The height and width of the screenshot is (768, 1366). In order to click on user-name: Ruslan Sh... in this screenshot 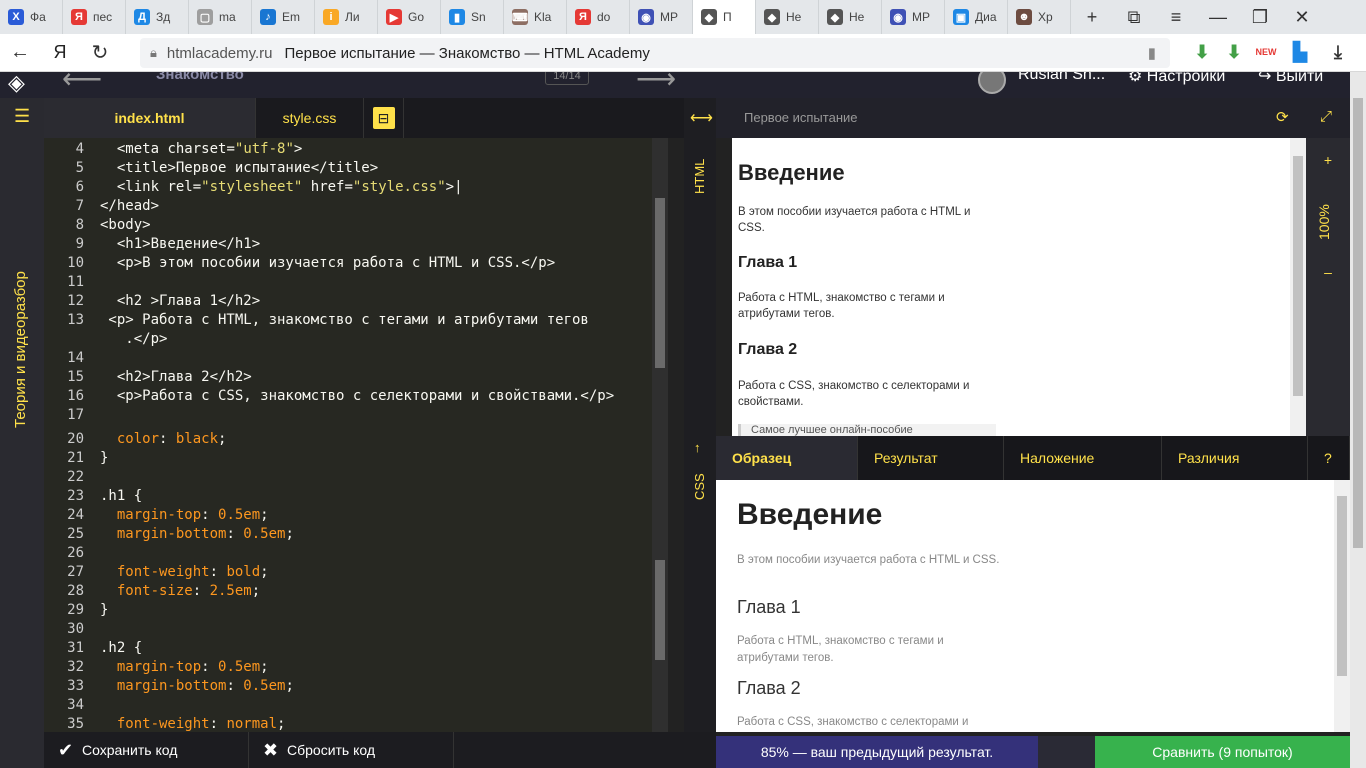, I will do `click(1061, 78)`.